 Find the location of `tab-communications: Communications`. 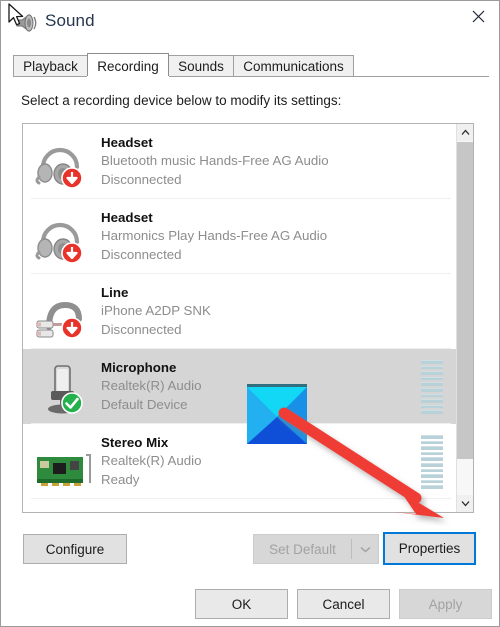

tab-communications: Communications is located at coordinates (293, 66).